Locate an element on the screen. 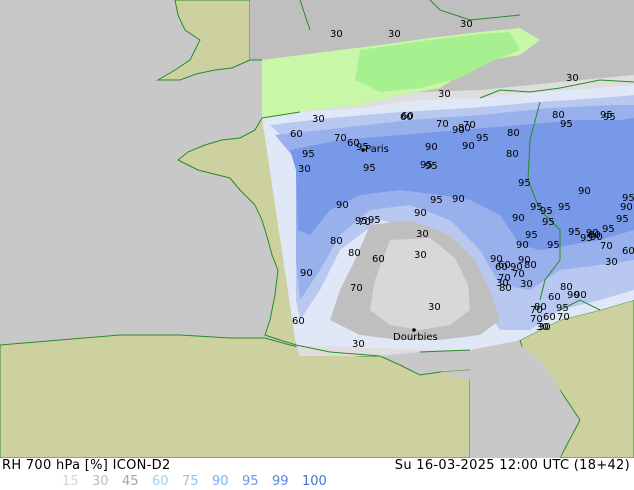 The width and height of the screenshot is (634, 490). color-legend: 15 30 45 60 75 90 95 99 100 is located at coordinates (197, 482).